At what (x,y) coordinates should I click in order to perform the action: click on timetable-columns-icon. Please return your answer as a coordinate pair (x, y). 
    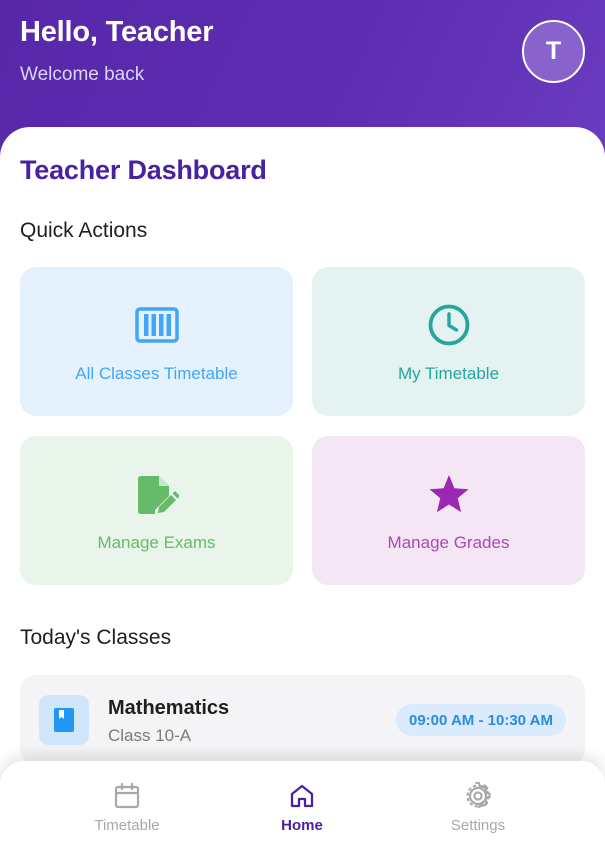
    Looking at the image, I should click on (156, 325).